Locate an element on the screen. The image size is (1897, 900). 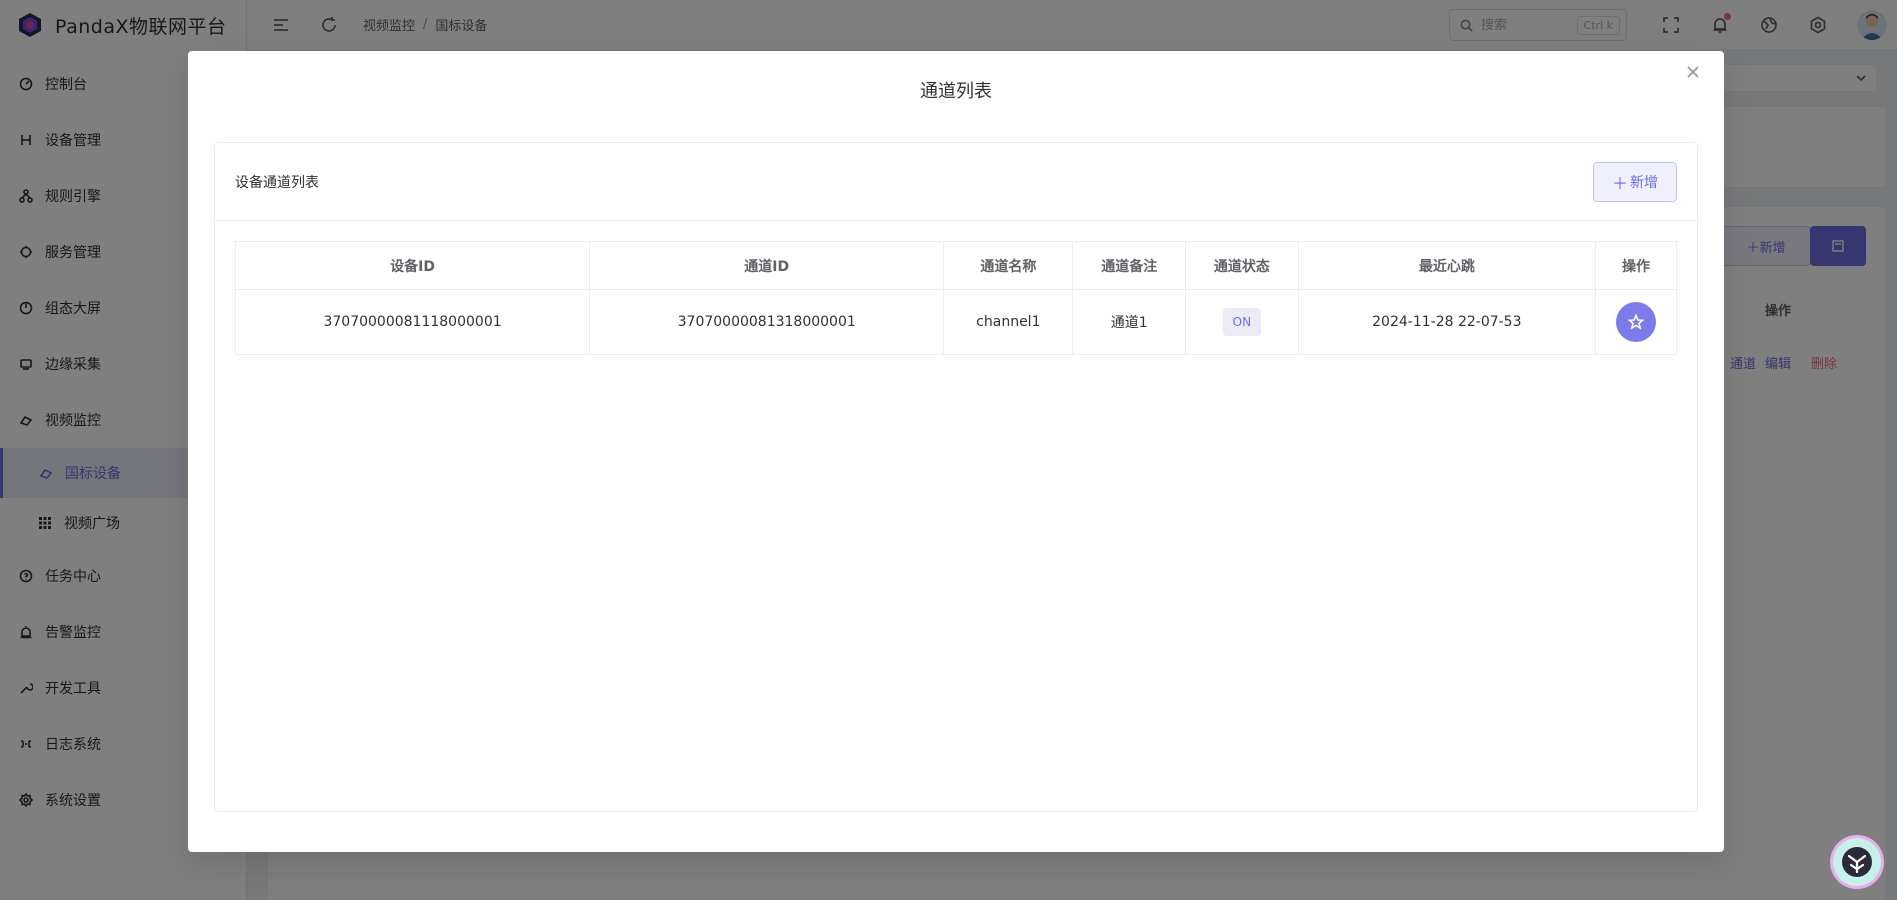
col-device-id: 设备ID is located at coordinates (412, 265).